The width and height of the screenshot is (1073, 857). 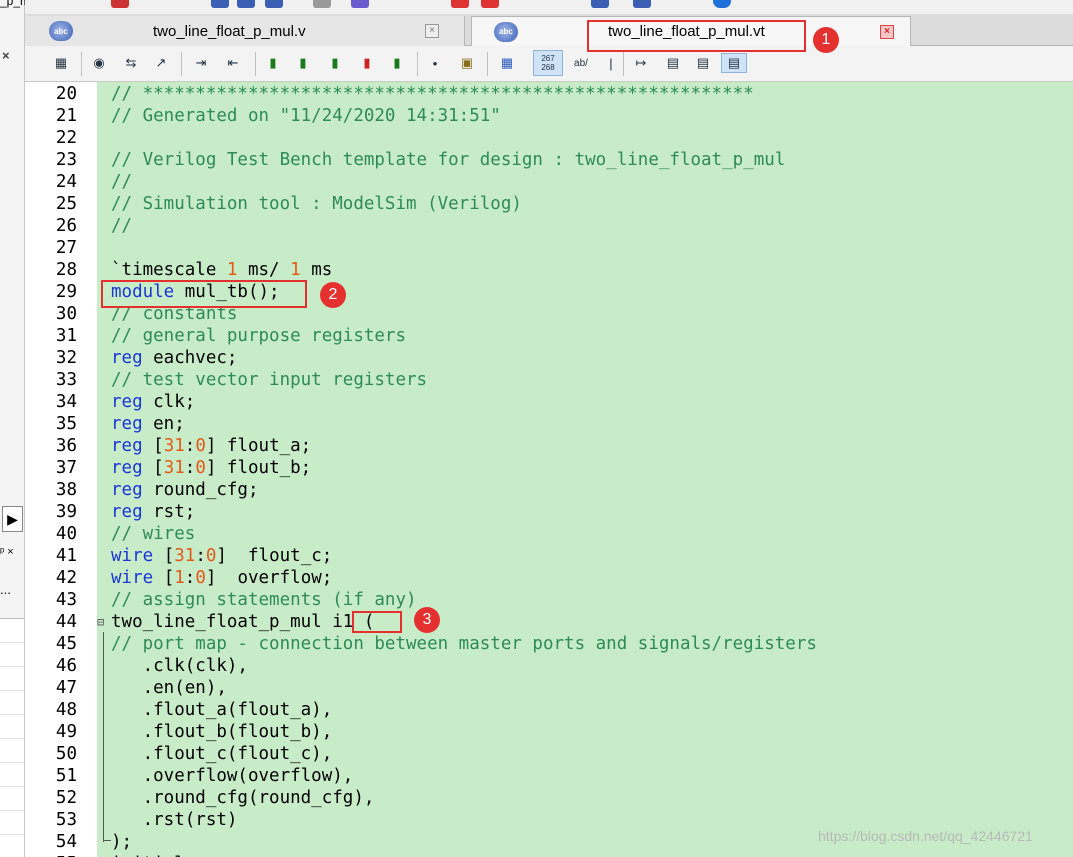 I want to click on toggle-icon: ▦, so click(x=507, y=63).